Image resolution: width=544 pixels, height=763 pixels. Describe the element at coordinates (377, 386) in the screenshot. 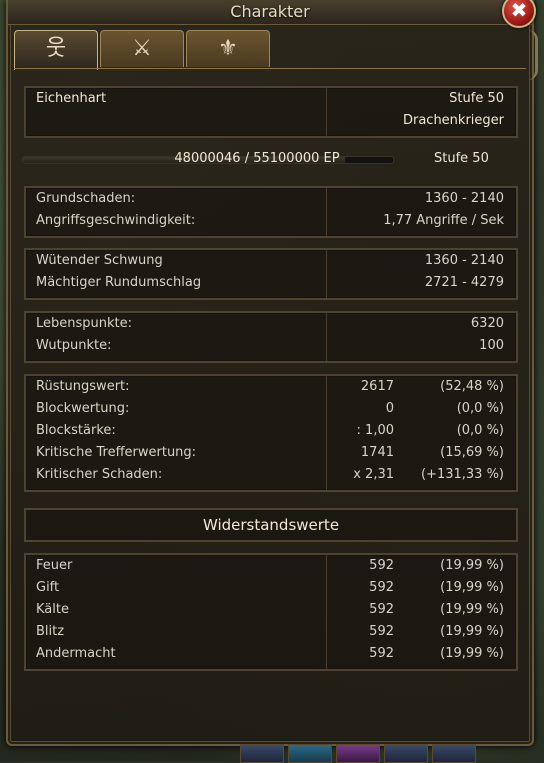

I see `stat-value: 2617` at that location.